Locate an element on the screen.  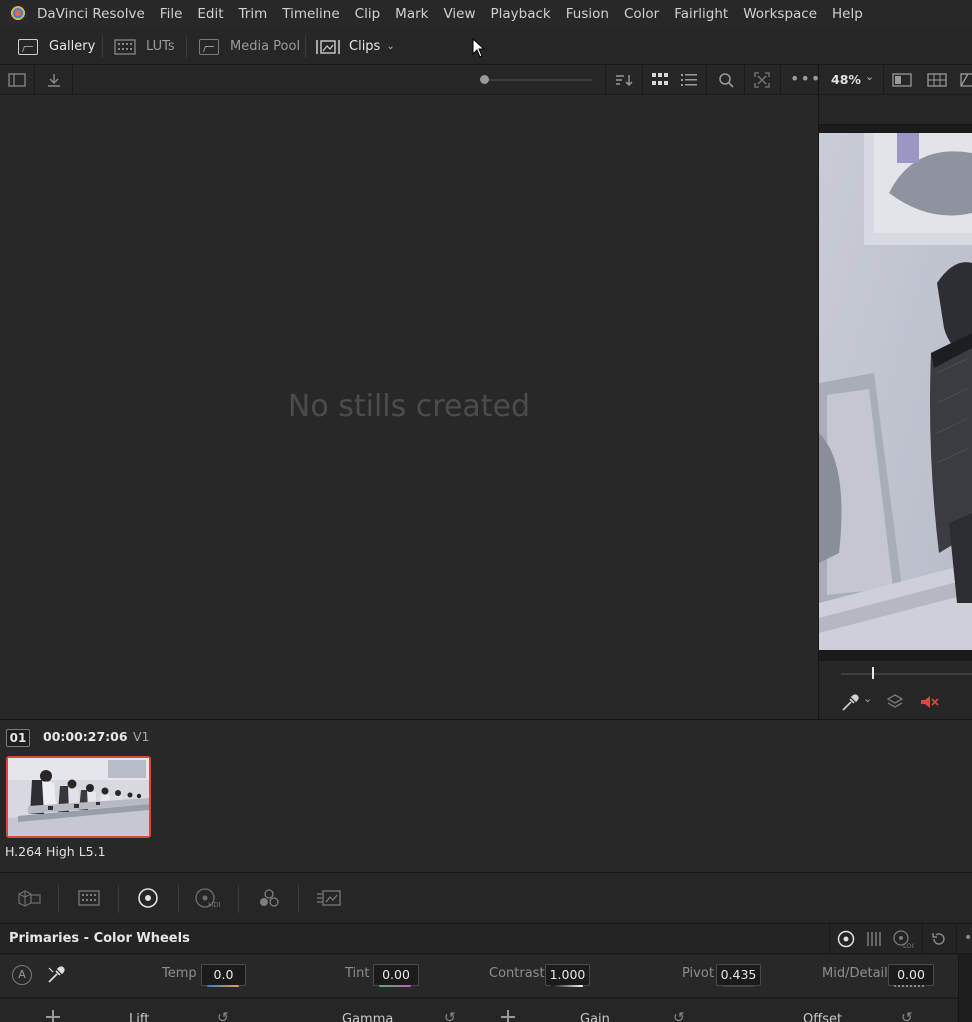
gallery-icon is located at coordinates (28, 46).